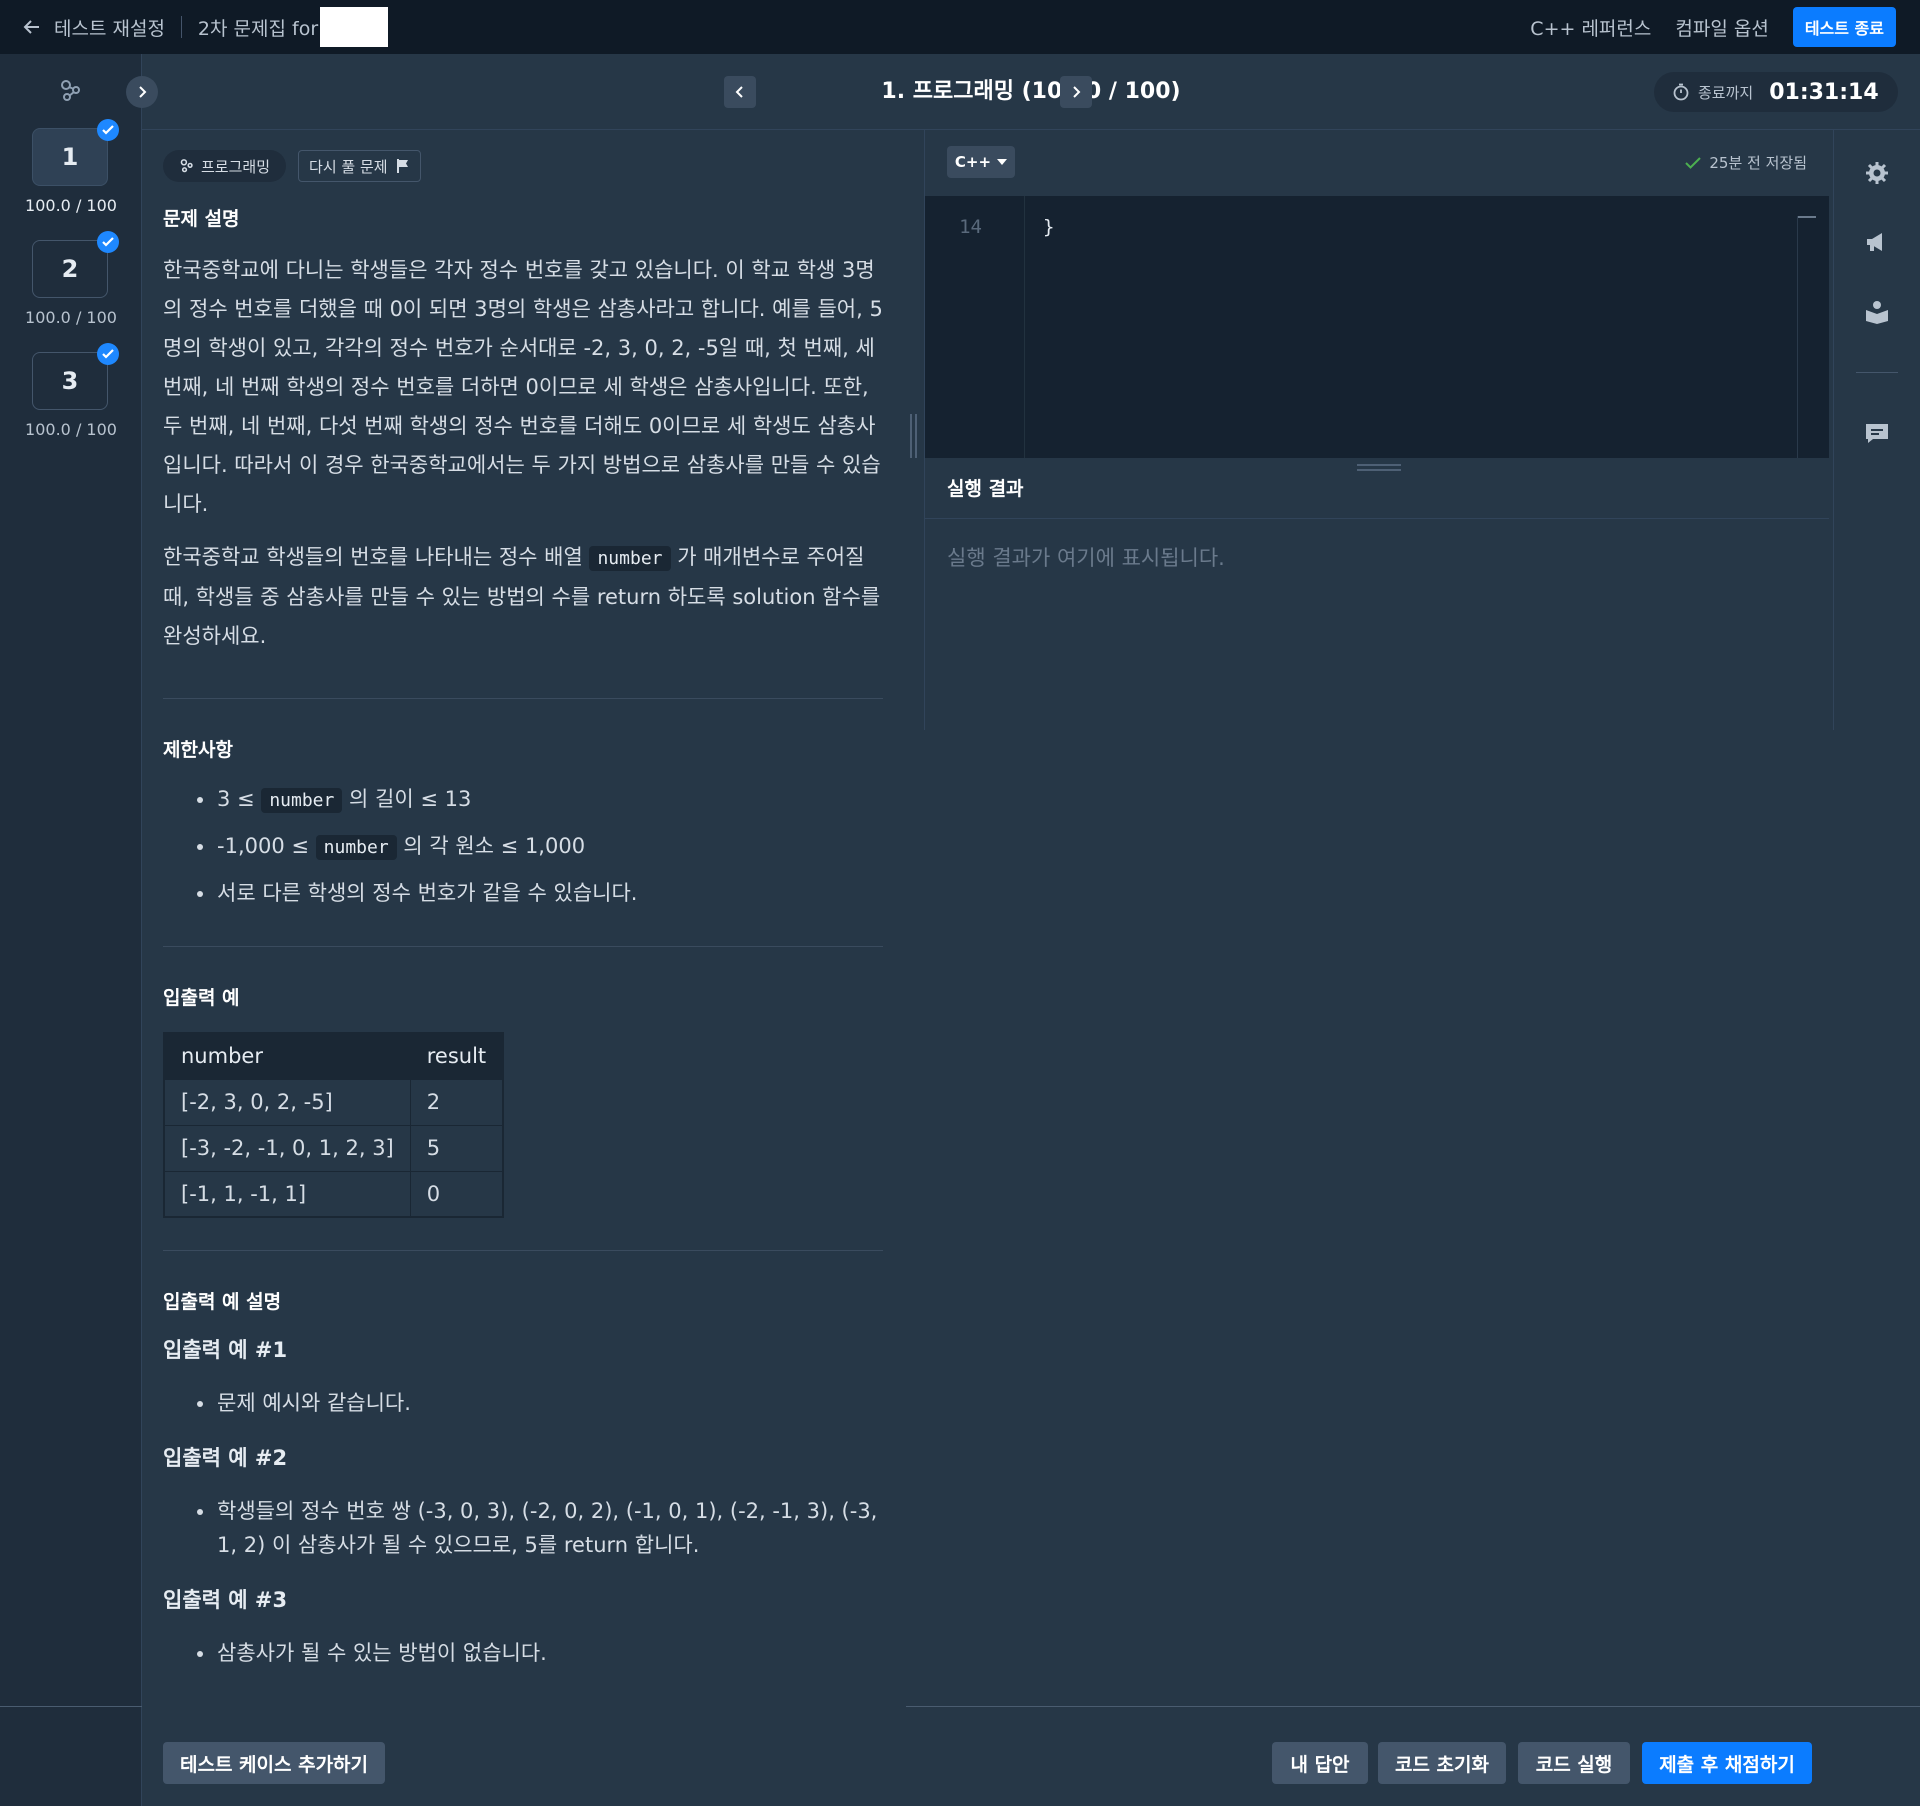 This screenshot has width=1920, height=1806. Describe the element at coordinates (225, 1600) in the screenshot. I see `example-title: 입출력 예 #3` at that location.